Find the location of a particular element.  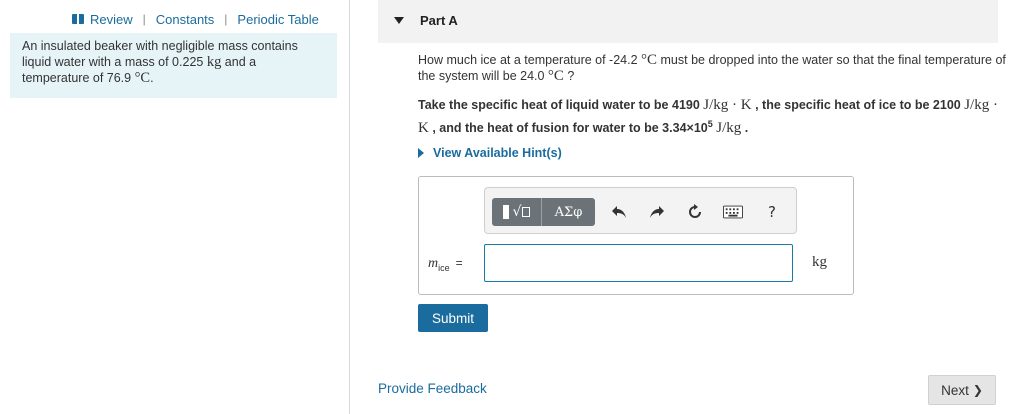

variable-m: m is located at coordinates (433, 263).